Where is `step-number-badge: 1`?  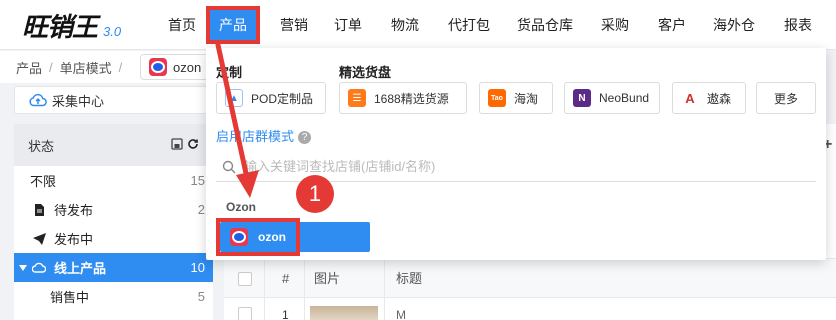 step-number-badge: 1 is located at coordinates (315, 194).